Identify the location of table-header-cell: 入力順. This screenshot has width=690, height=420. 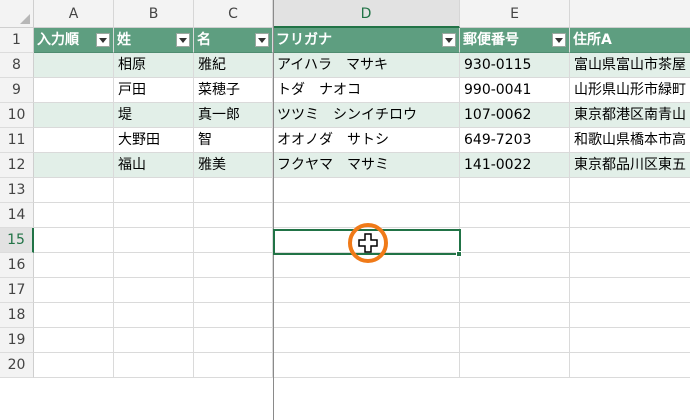
(74, 40).